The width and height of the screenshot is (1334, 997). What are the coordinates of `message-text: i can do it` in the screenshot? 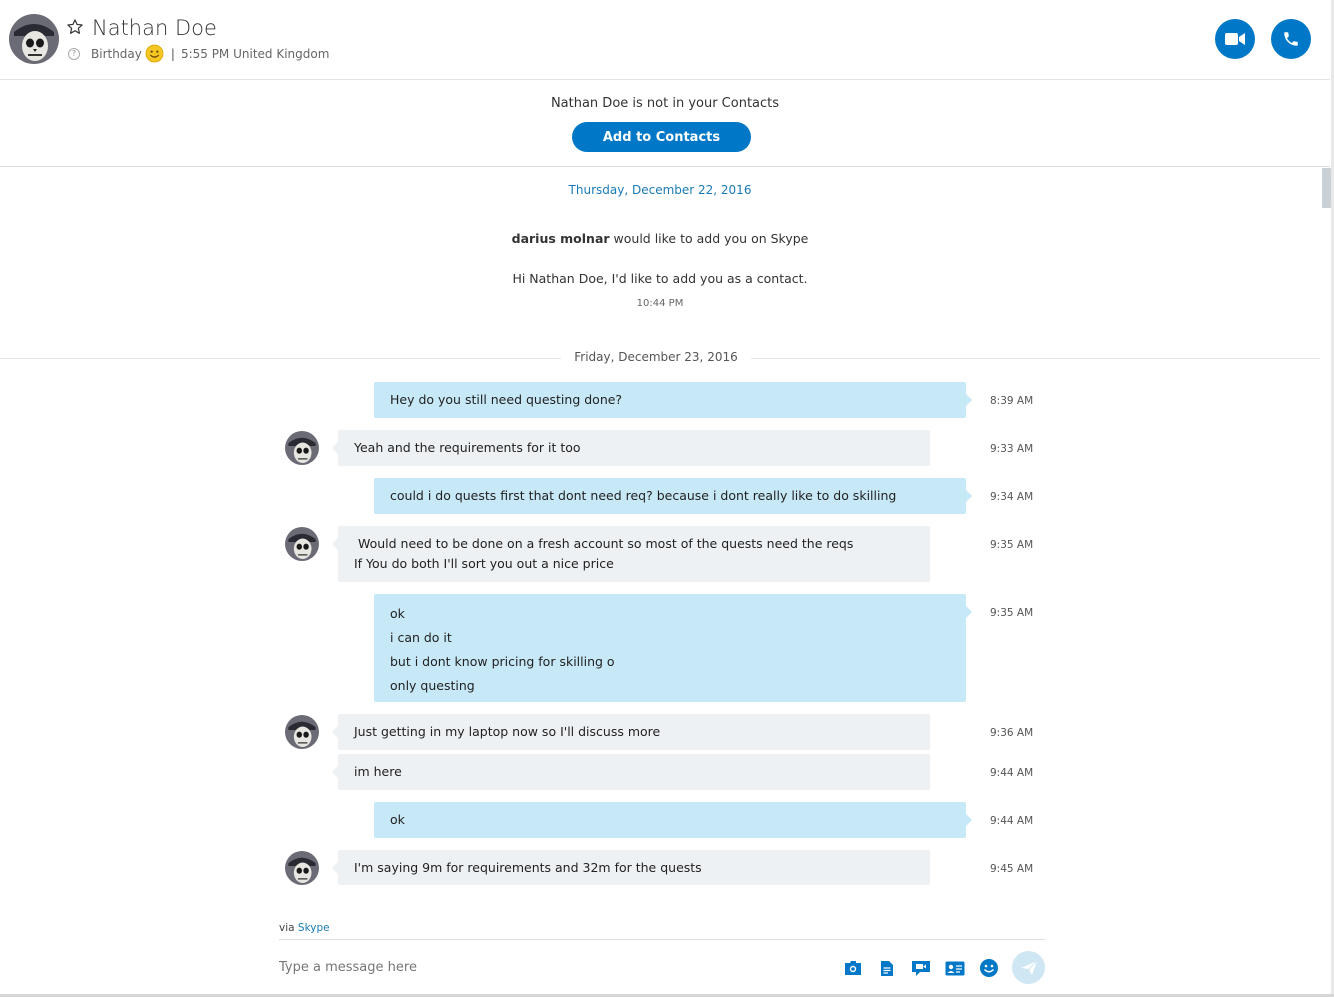 It's located at (421, 637).